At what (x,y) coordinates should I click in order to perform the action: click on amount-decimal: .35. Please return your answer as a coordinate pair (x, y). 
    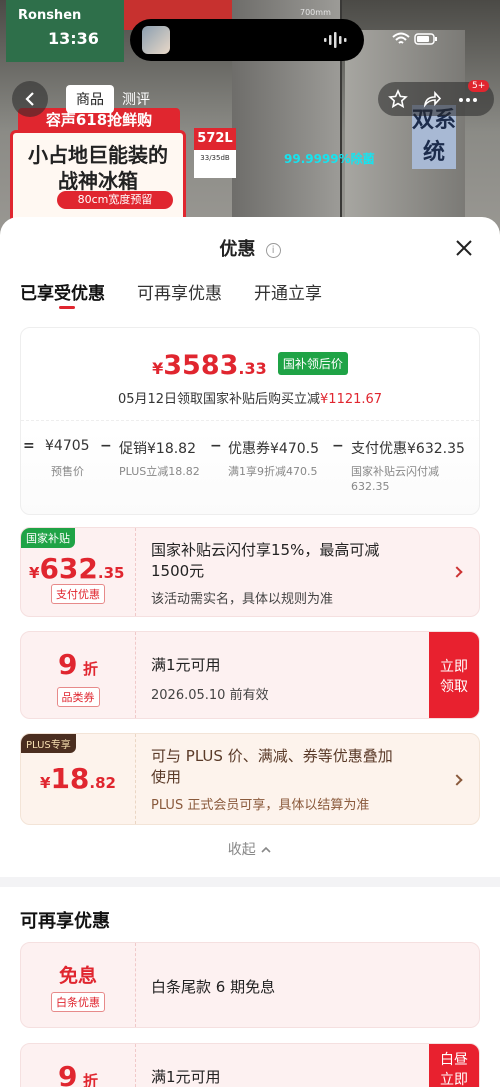
    Looking at the image, I should click on (111, 573).